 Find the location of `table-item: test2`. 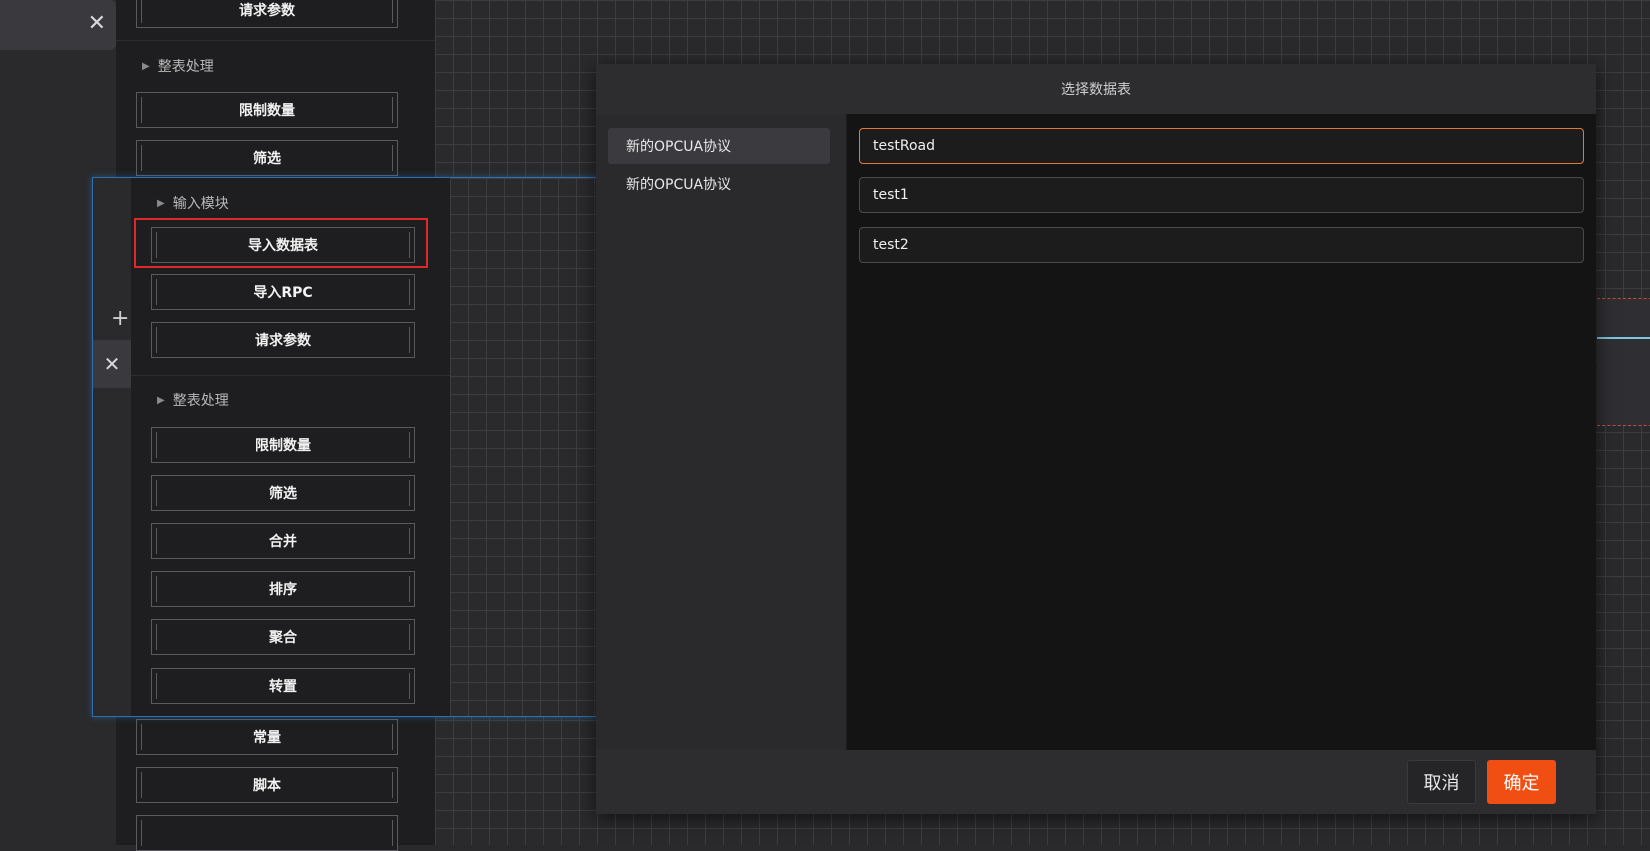

table-item: test2 is located at coordinates (1221, 245).